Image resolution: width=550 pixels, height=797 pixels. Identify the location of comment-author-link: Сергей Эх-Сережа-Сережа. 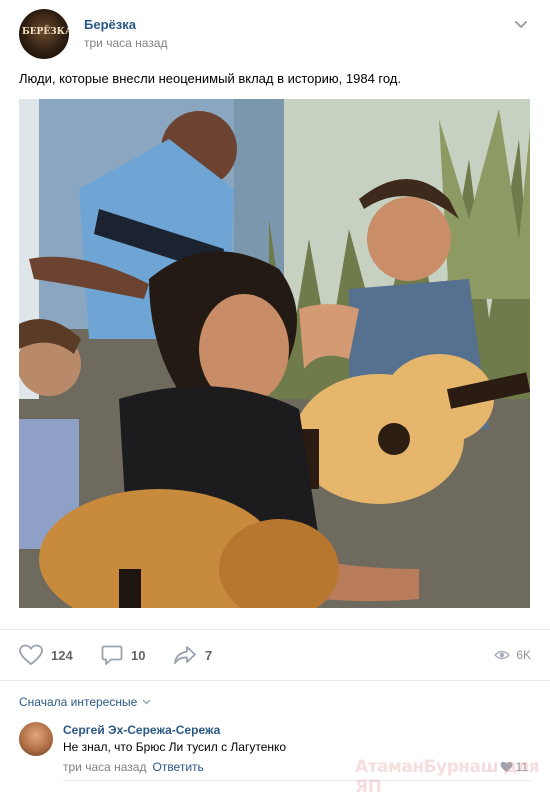
(141, 730).